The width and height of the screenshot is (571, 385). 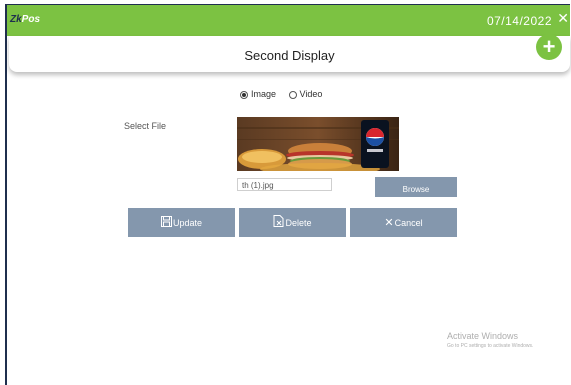 What do you see at coordinates (244, 94) in the screenshot?
I see `radio-dot-checked` at bounding box center [244, 94].